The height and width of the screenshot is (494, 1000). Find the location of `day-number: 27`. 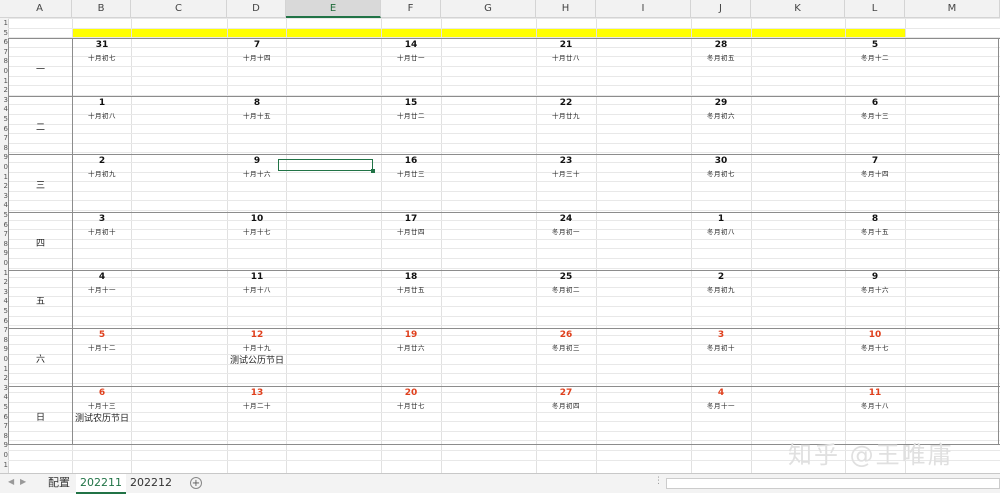

day-number: 27 is located at coordinates (566, 393).